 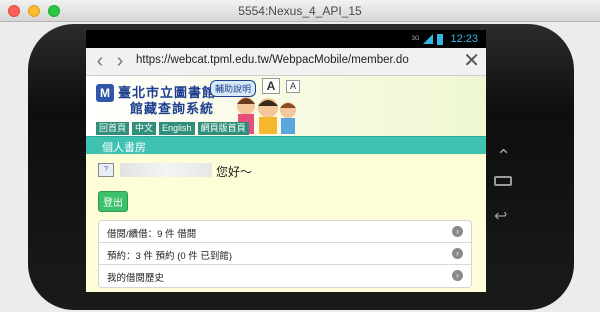 What do you see at coordinates (100, 61) in the screenshot?
I see `chevron-left-icon: ‹` at bounding box center [100, 61].